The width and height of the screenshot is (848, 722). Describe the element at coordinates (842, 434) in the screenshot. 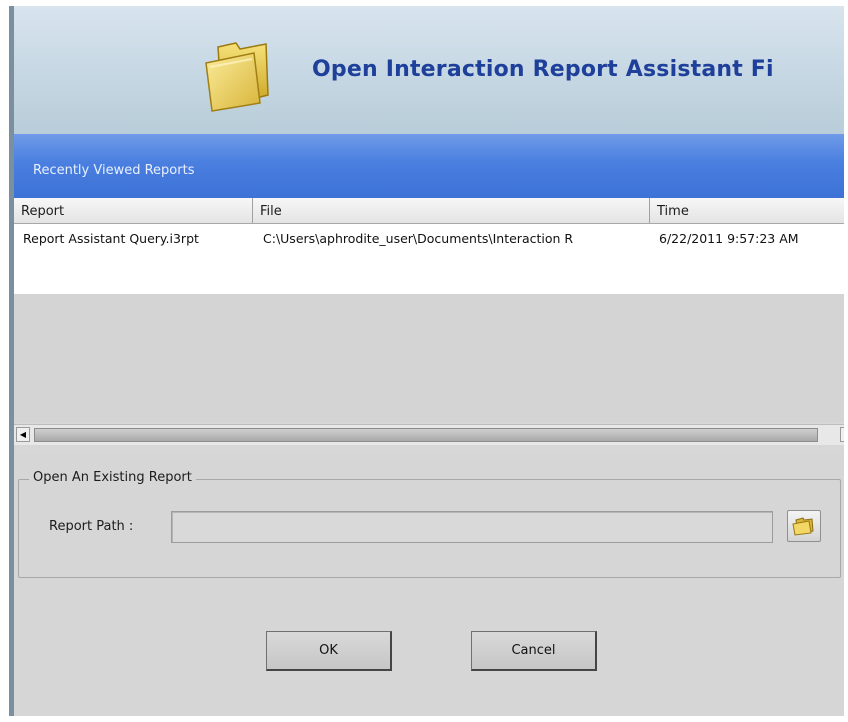

I see `scroll-right-arrow-icon` at that location.